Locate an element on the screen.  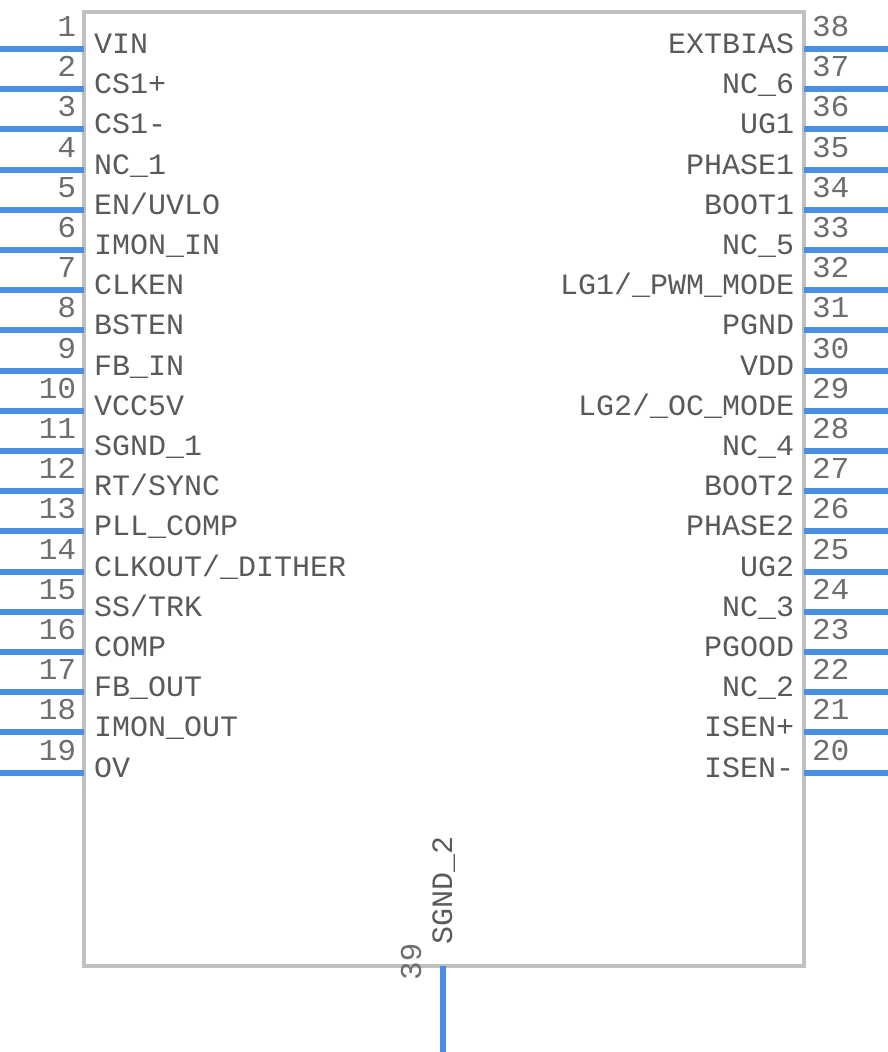
pin-label: EXTBIAS is located at coordinates (730, 46).